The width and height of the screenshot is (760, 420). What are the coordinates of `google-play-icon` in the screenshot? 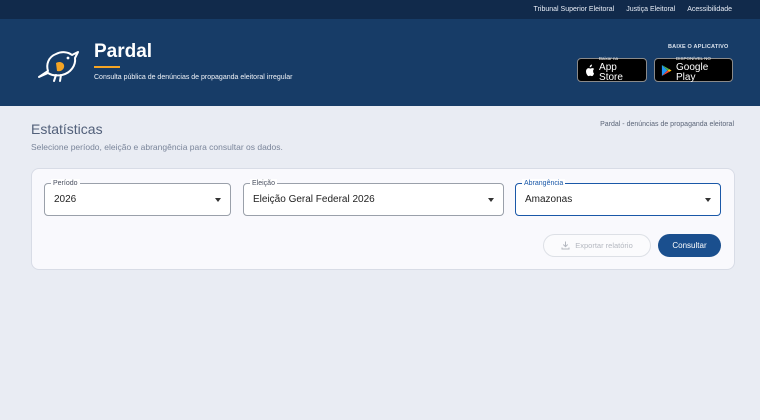 It's located at (666, 70).